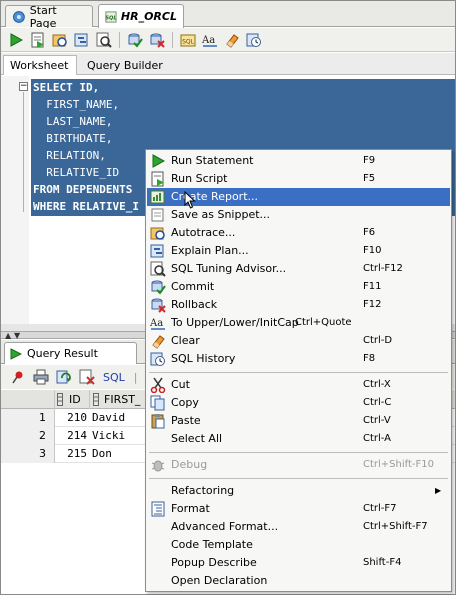 The width and height of the screenshot is (456, 595). What do you see at coordinates (377, 420) in the screenshot?
I see `menu-item-shortcut: Ctrl-V` at bounding box center [377, 420].